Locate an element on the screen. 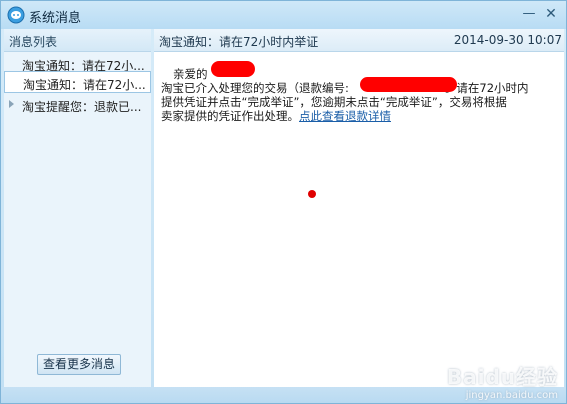  message-date: 2014-09-30 10:07 is located at coordinates (507, 40).